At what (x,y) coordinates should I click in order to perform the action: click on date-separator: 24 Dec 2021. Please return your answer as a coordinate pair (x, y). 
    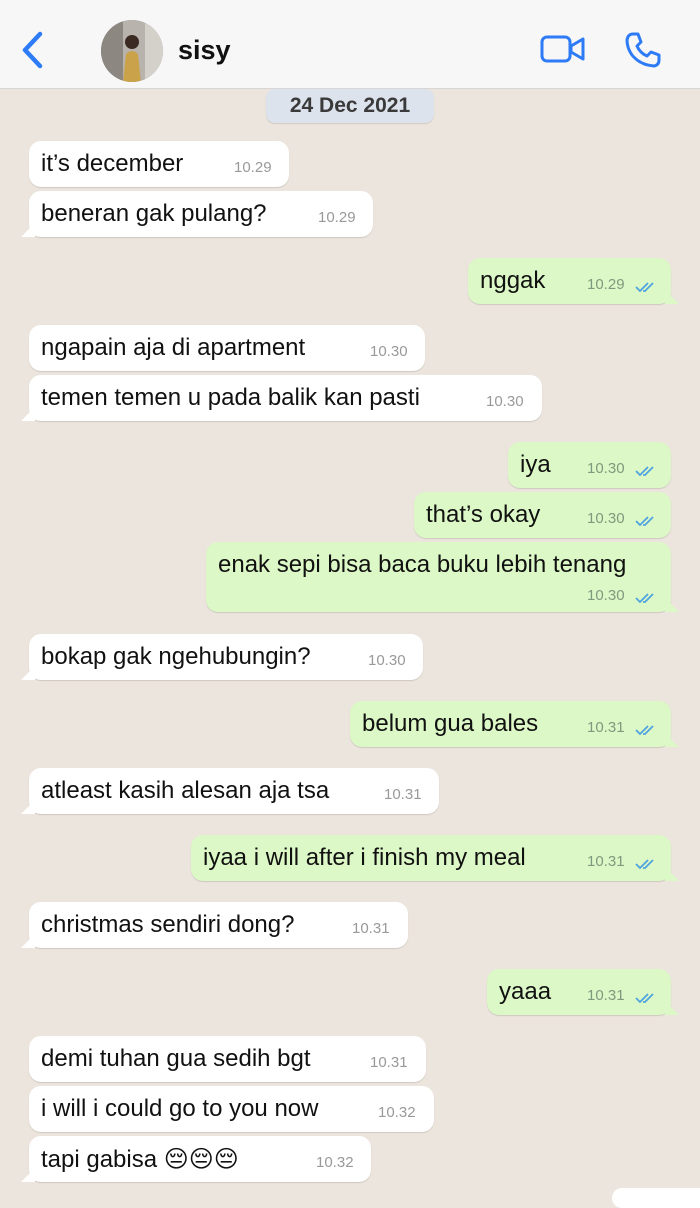
    Looking at the image, I should click on (350, 106).